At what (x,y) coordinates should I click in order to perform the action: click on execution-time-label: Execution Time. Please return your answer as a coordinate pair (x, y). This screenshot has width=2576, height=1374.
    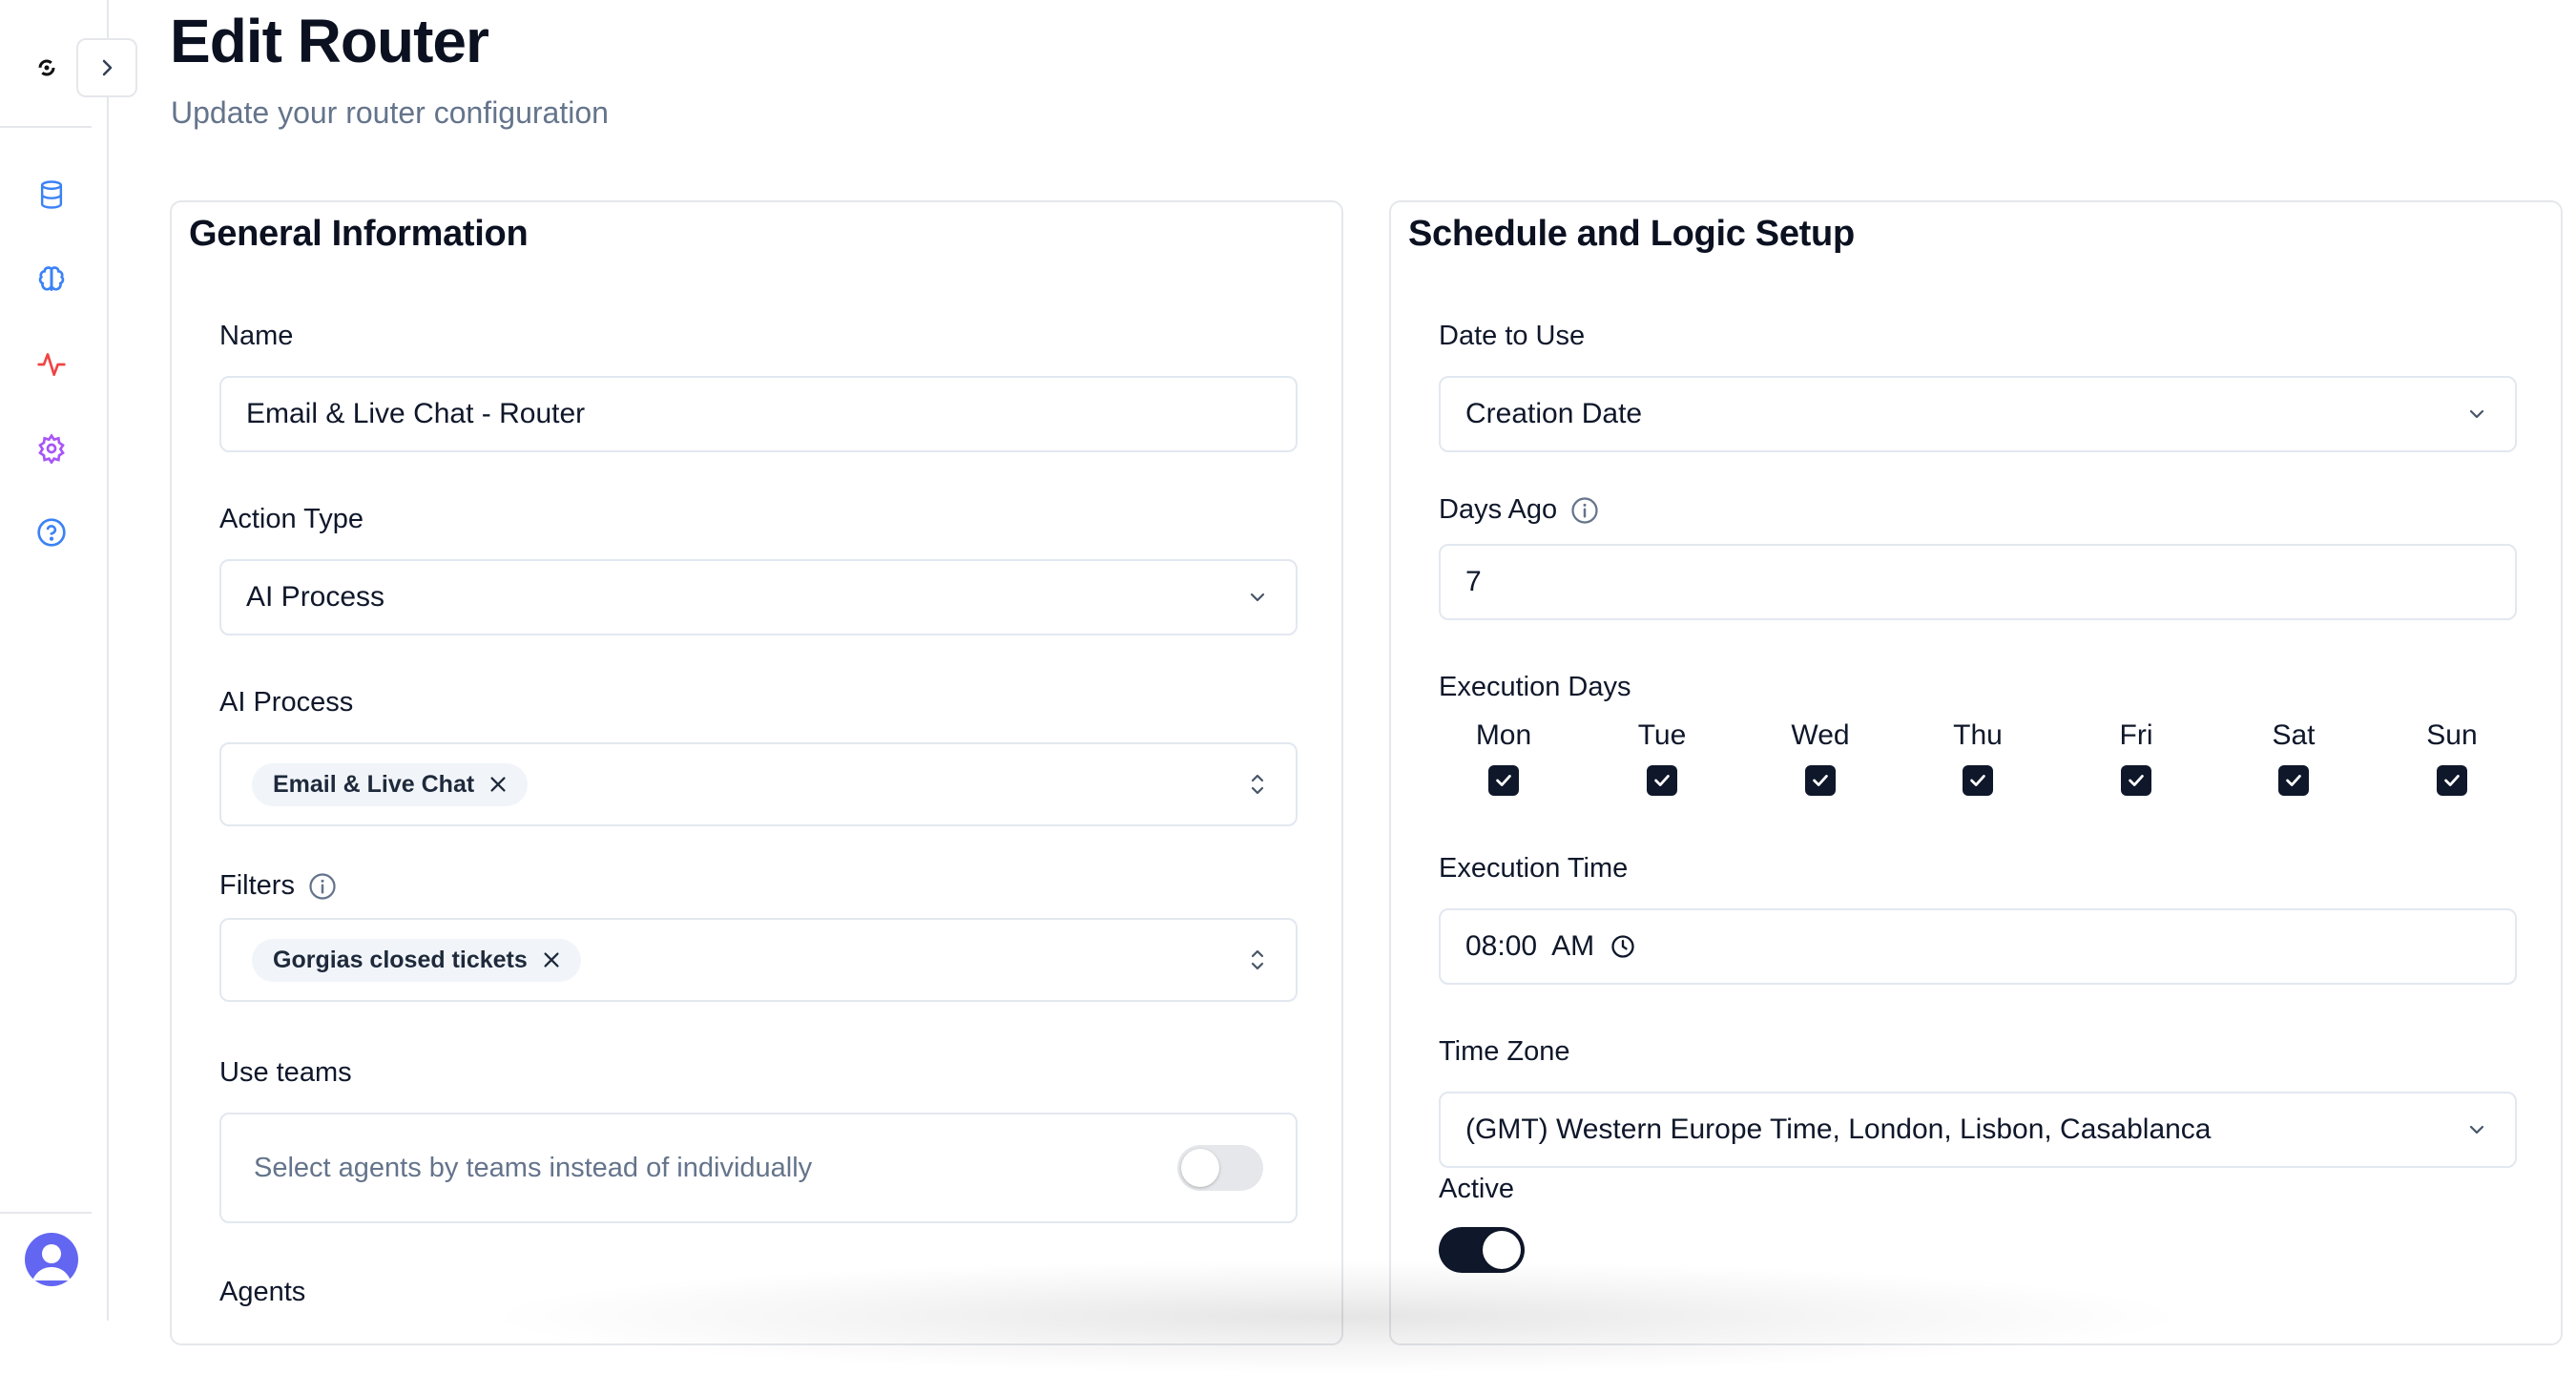
    Looking at the image, I should click on (1533, 869).